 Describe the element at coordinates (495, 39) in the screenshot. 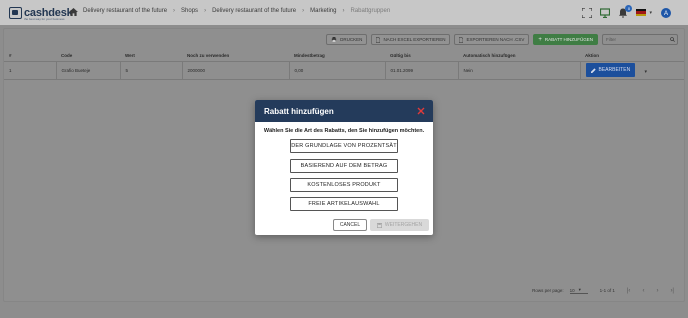

I see `export-csv-label: Exportieren nach .csv` at that location.